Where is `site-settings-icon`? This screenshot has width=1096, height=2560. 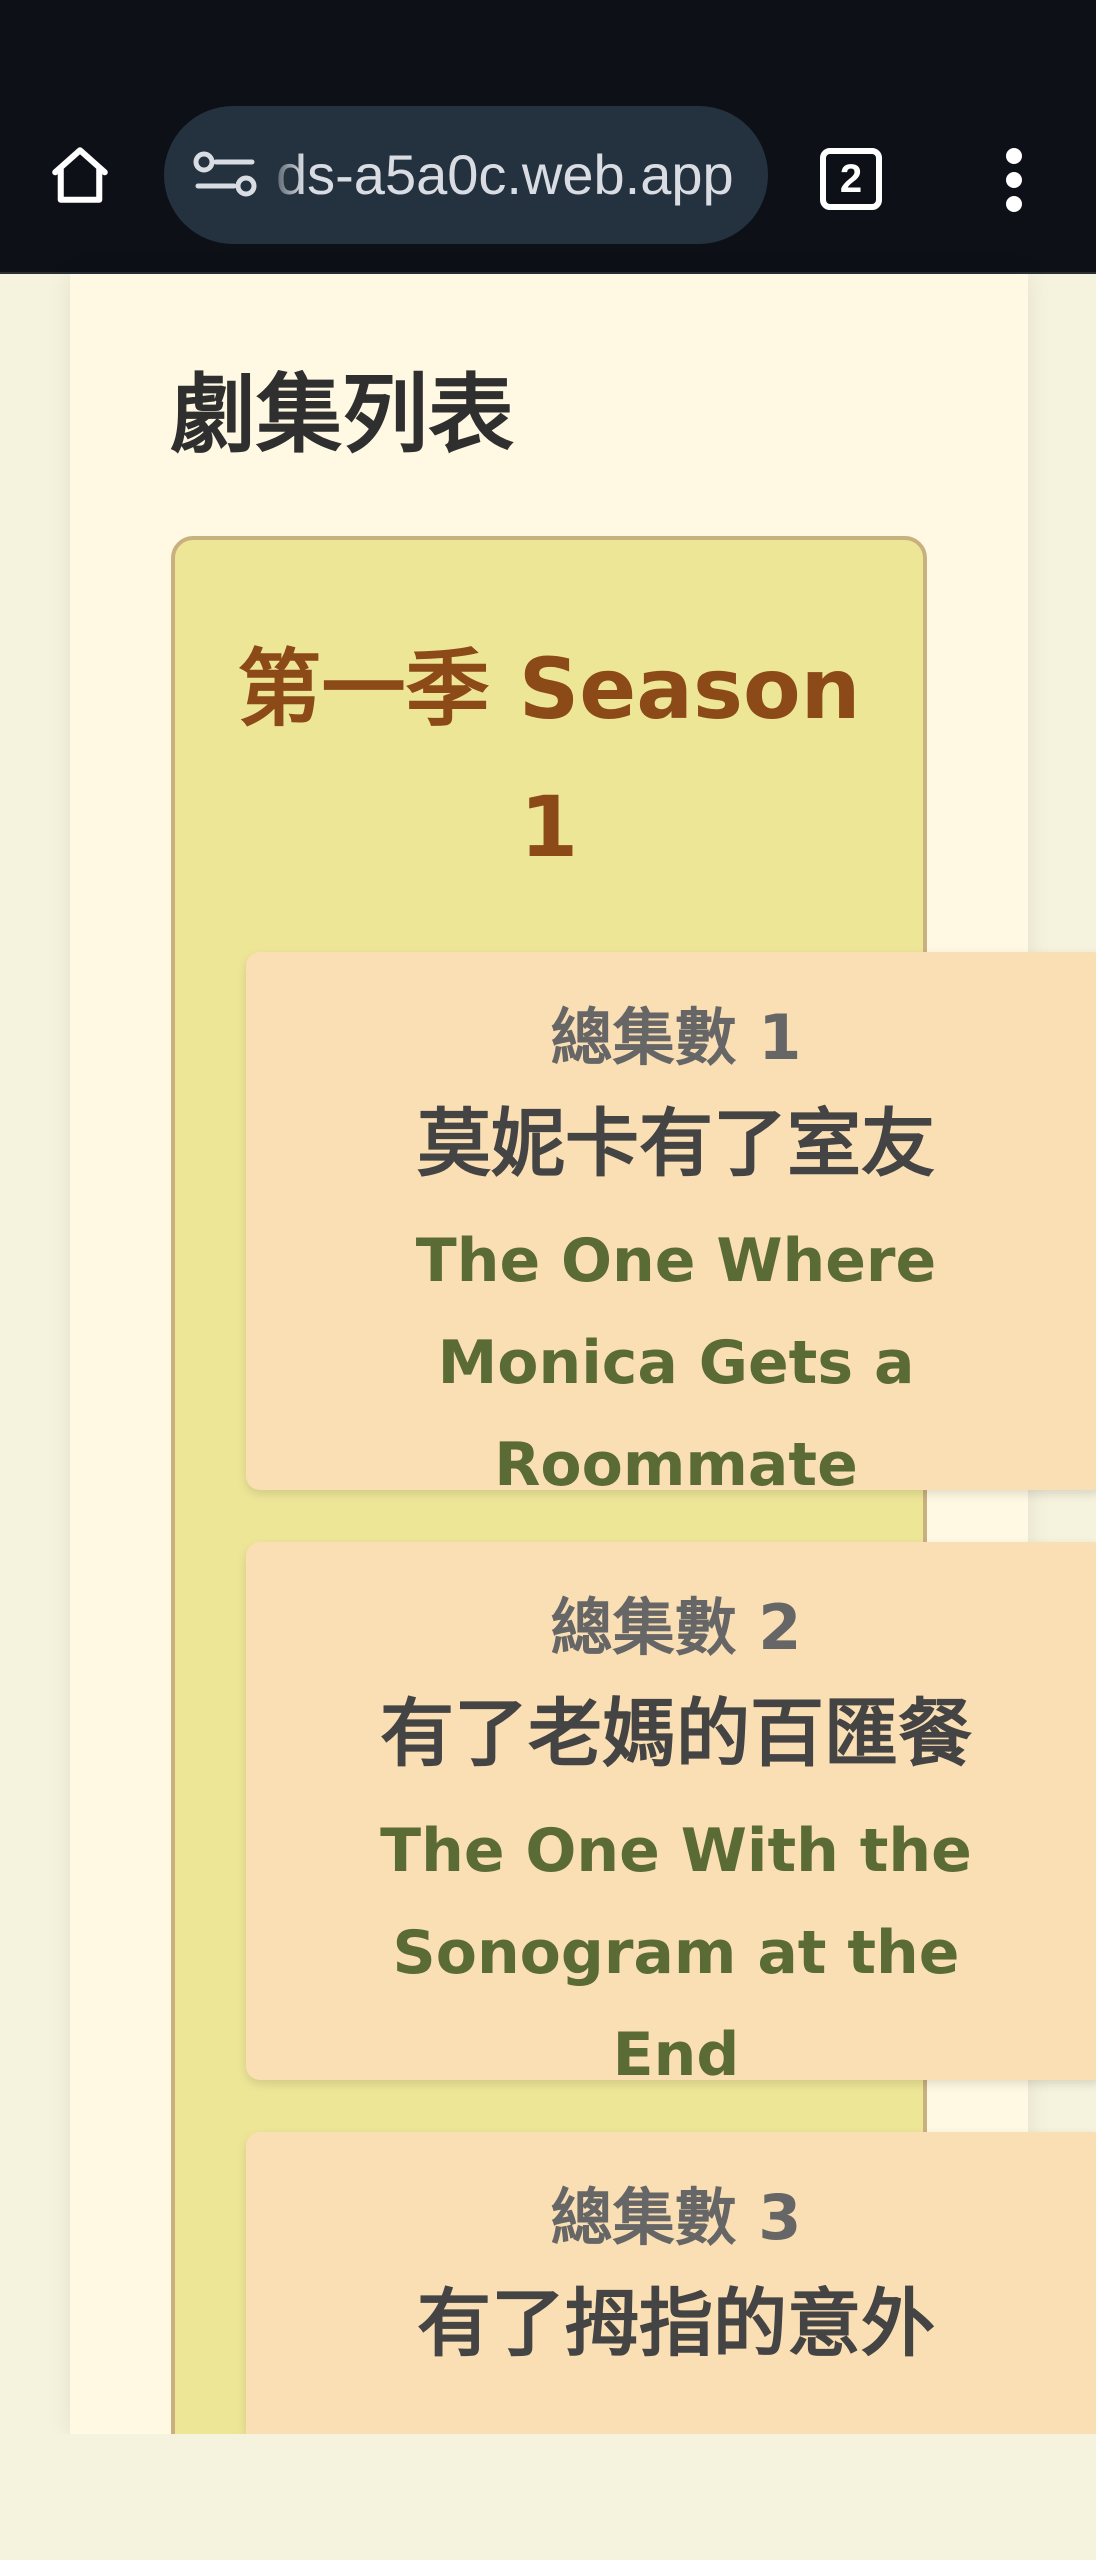
site-settings-icon is located at coordinates (225, 174).